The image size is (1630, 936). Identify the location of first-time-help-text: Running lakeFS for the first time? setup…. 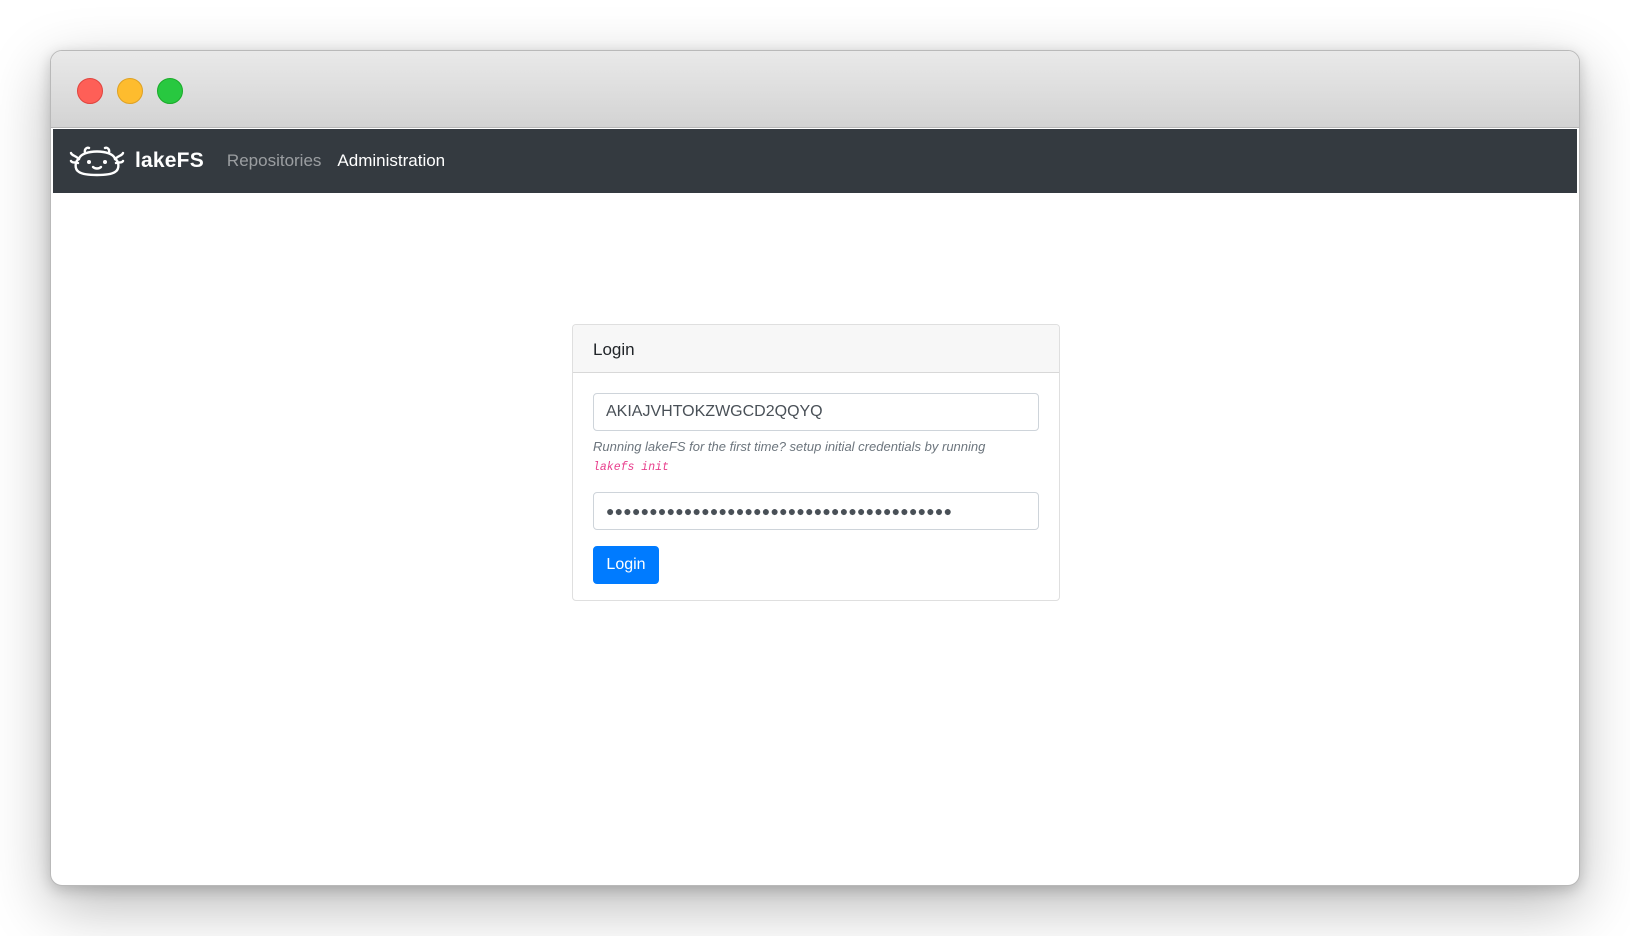
(816, 457).